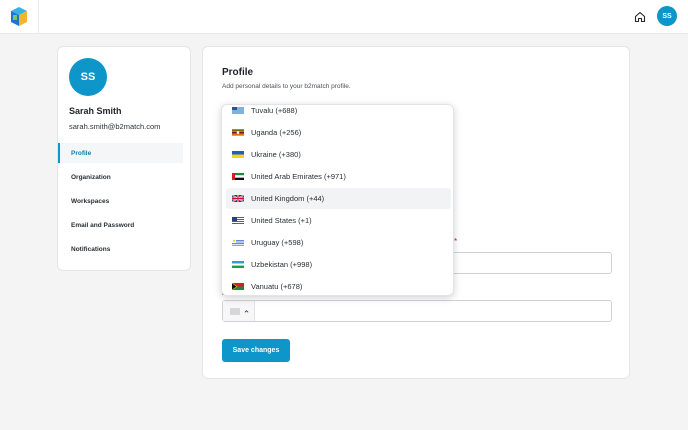  I want to click on country-option: Vanuatu (+678), so click(338, 285).